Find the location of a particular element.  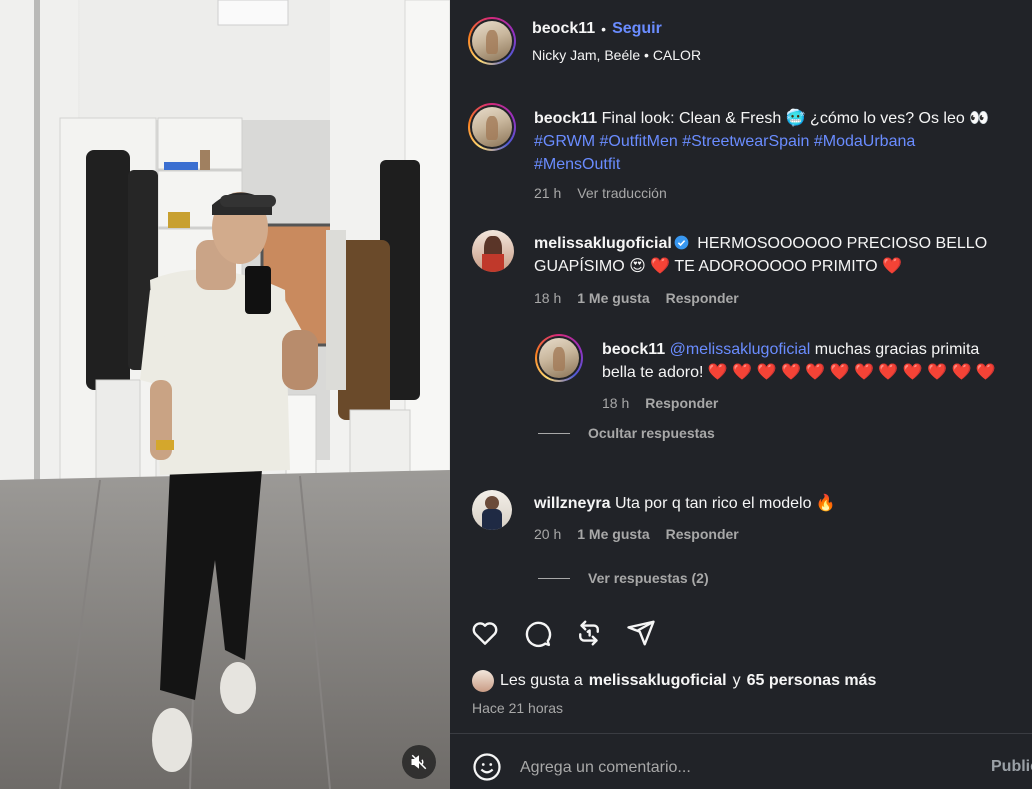

comment-composer: Publicar is located at coordinates (741, 761).